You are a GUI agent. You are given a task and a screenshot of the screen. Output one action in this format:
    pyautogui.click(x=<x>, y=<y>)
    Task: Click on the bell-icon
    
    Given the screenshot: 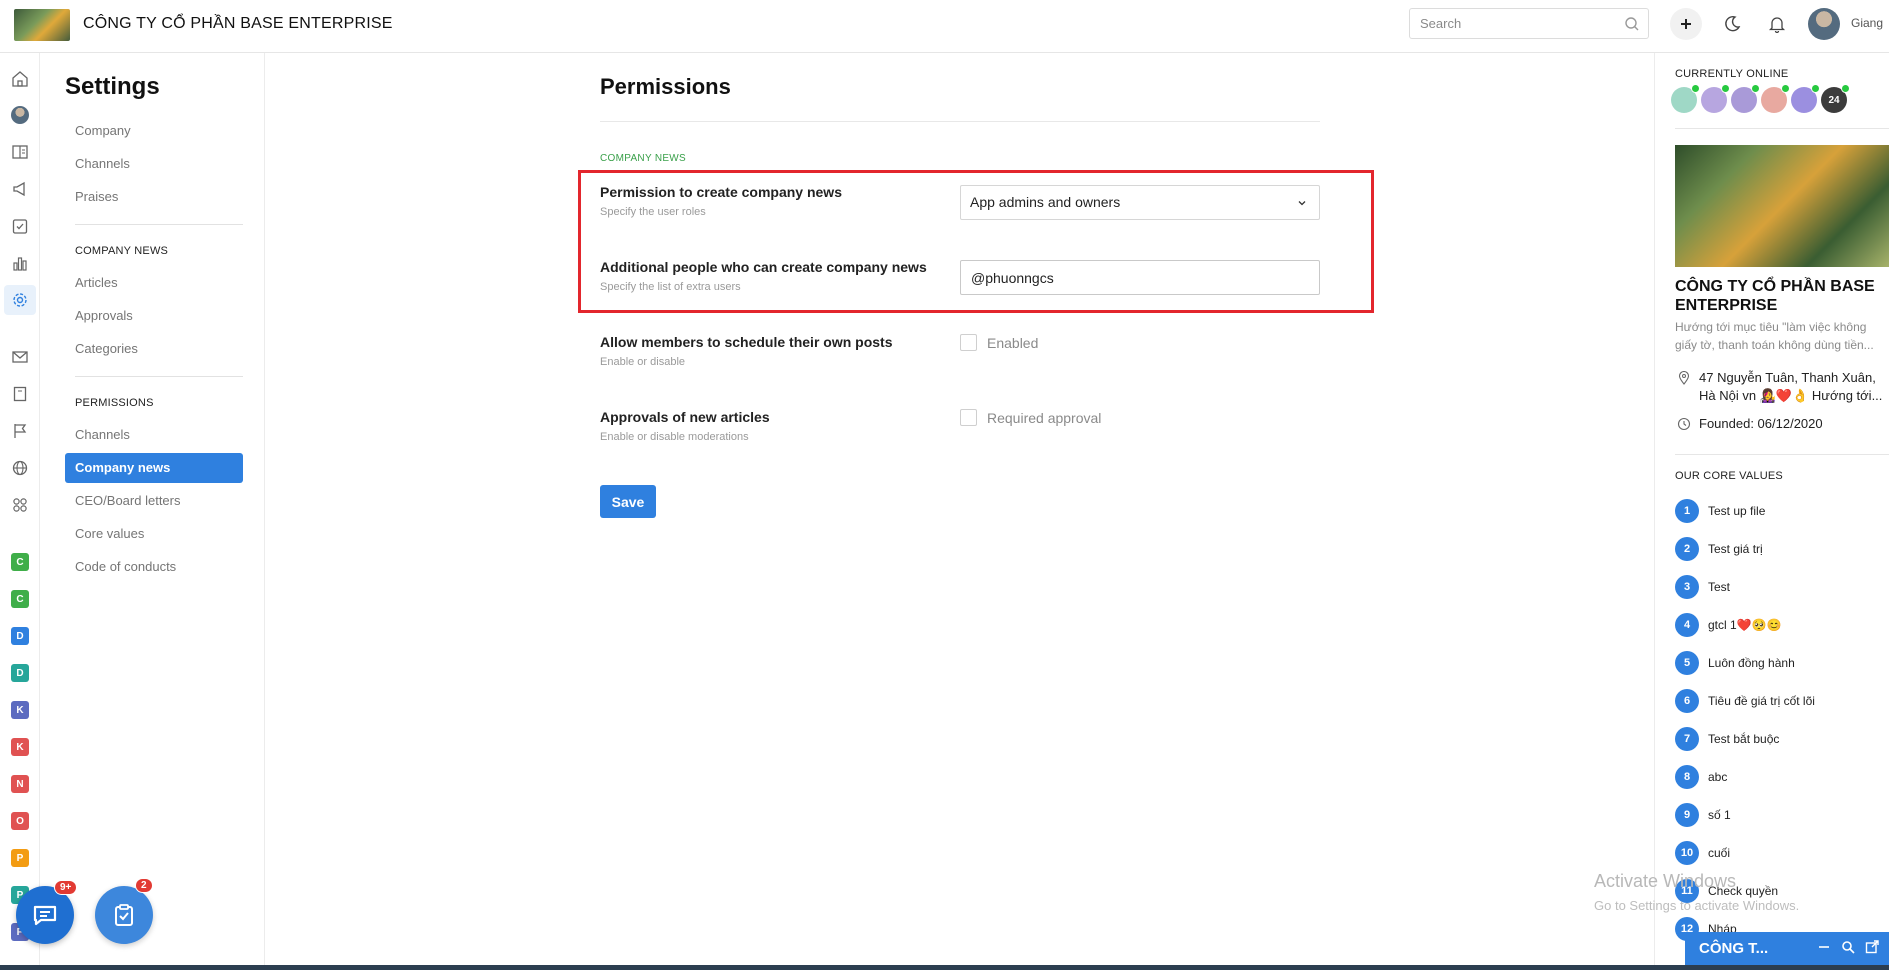 What is the action you would take?
    pyautogui.click(x=1777, y=25)
    